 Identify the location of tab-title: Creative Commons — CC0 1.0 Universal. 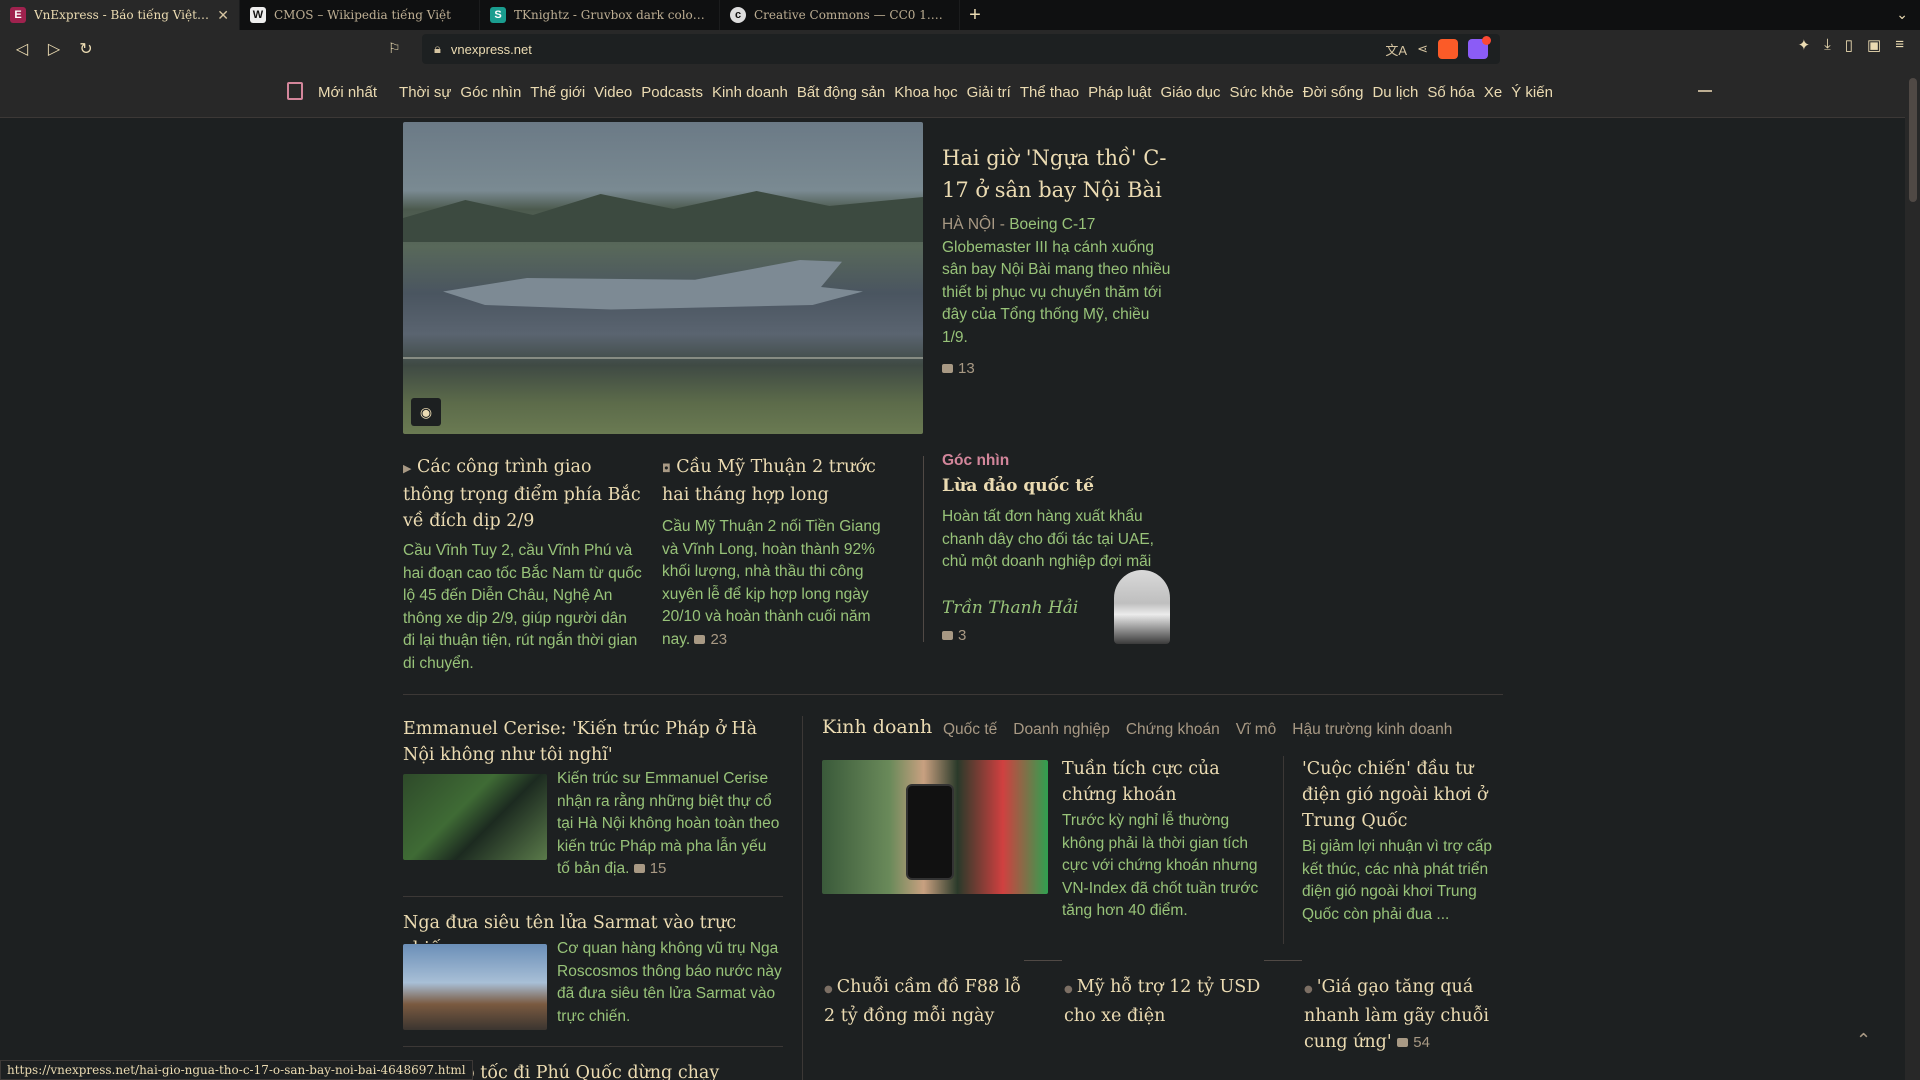
(851, 15).